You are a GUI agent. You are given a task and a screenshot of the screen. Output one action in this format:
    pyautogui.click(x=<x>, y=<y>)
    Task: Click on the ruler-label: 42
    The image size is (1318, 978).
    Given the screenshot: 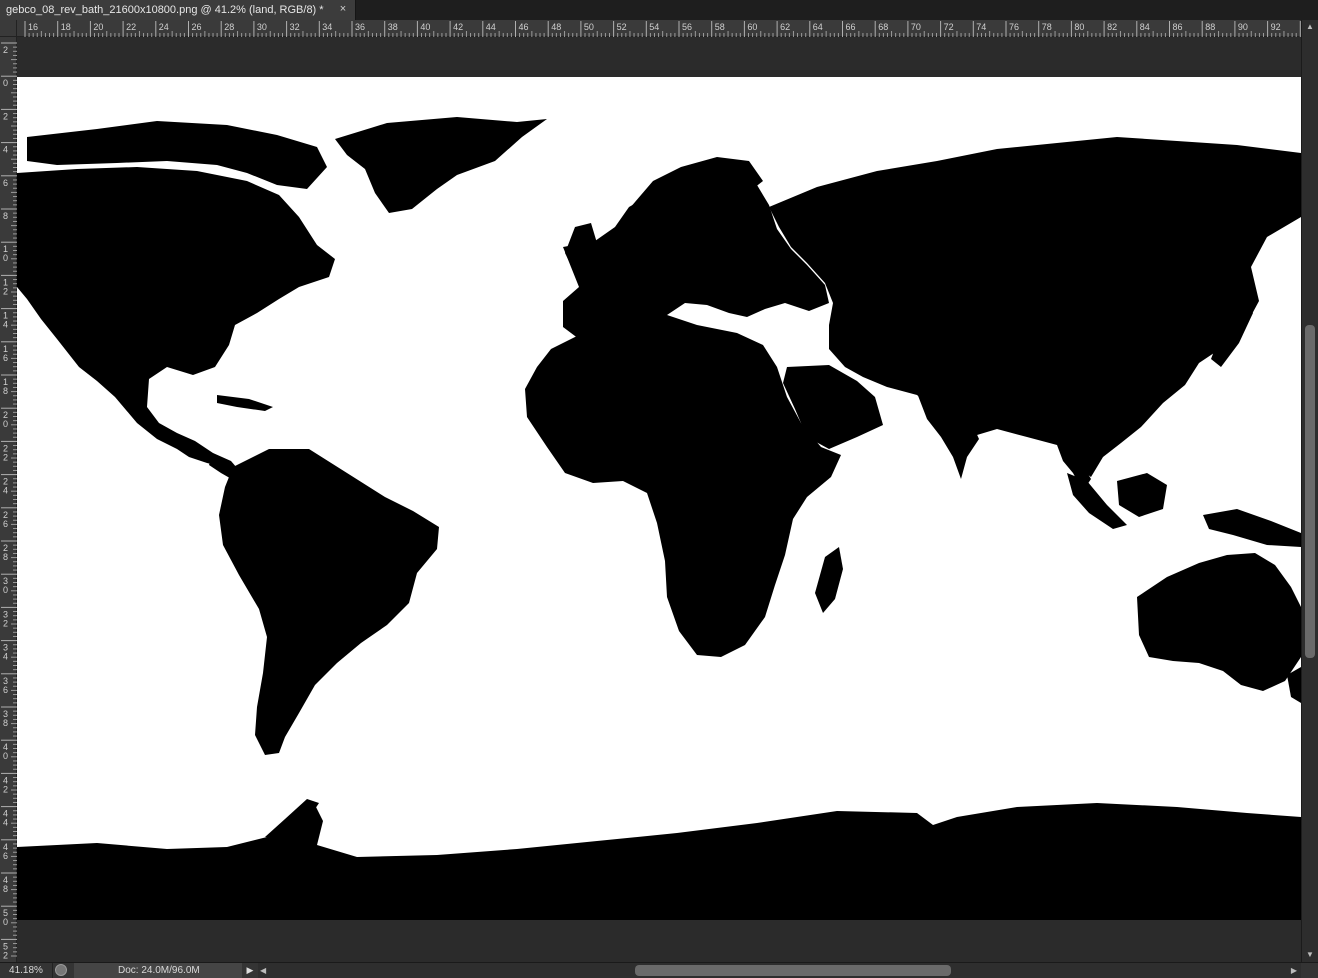 What is the action you would take?
    pyautogui.click(x=458, y=27)
    